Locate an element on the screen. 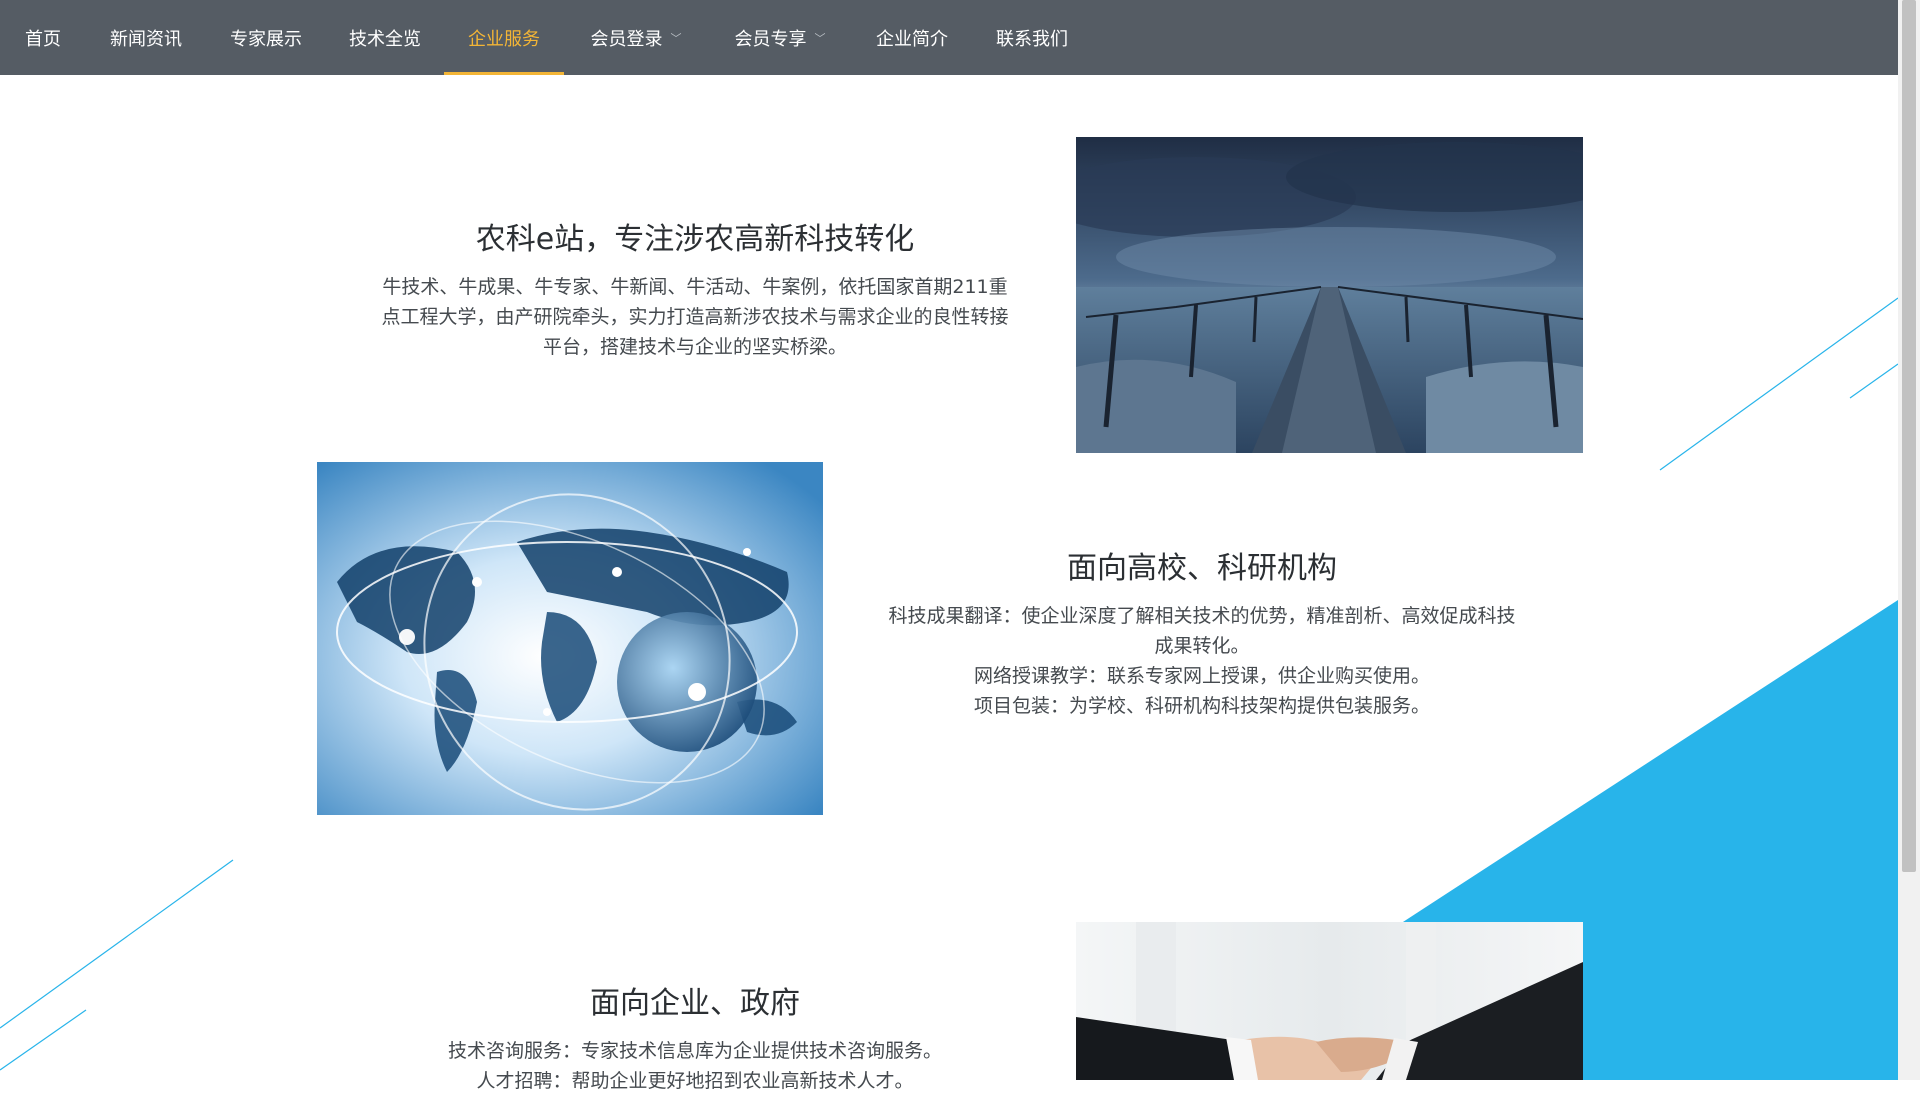 The height and width of the screenshot is (1096, 1920). service-line: 人才招聘：帮助企业更好地招到农业高新技术人才。 is located at coordinates (695, 1081).